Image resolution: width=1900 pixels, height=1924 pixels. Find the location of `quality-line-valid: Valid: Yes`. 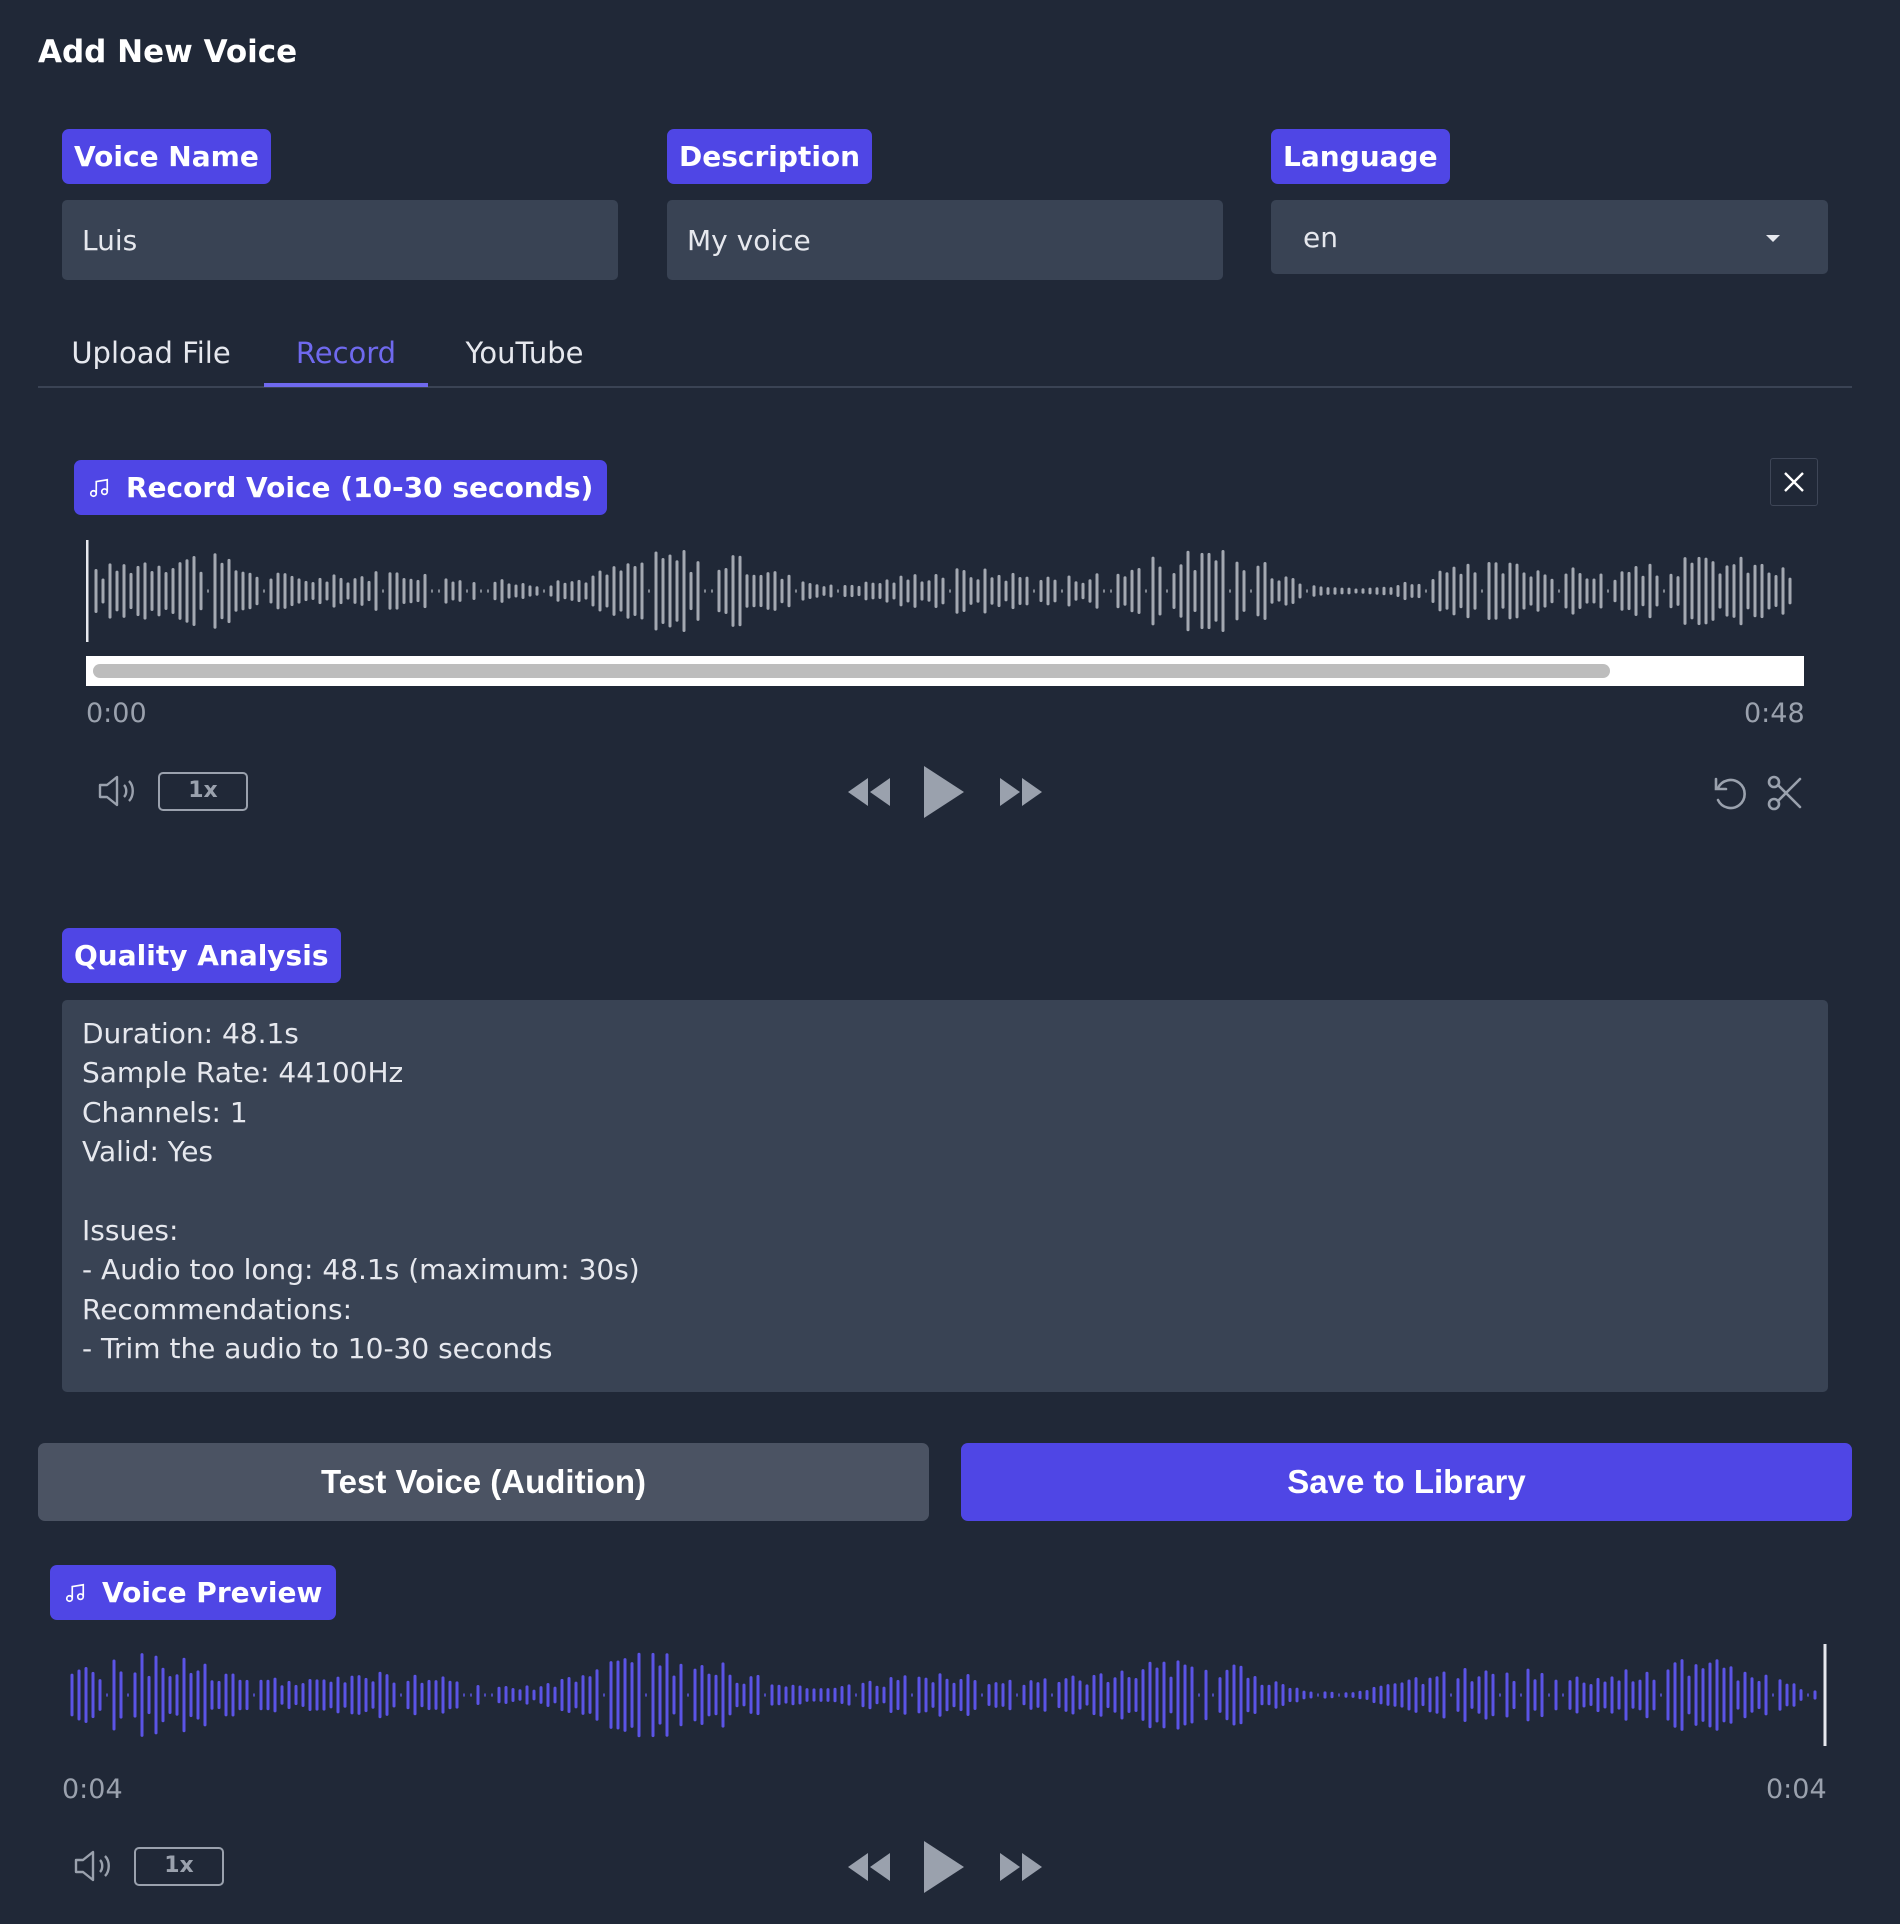

quality-line-valid: Valid: Yes is located at coordinates (148, 1152).